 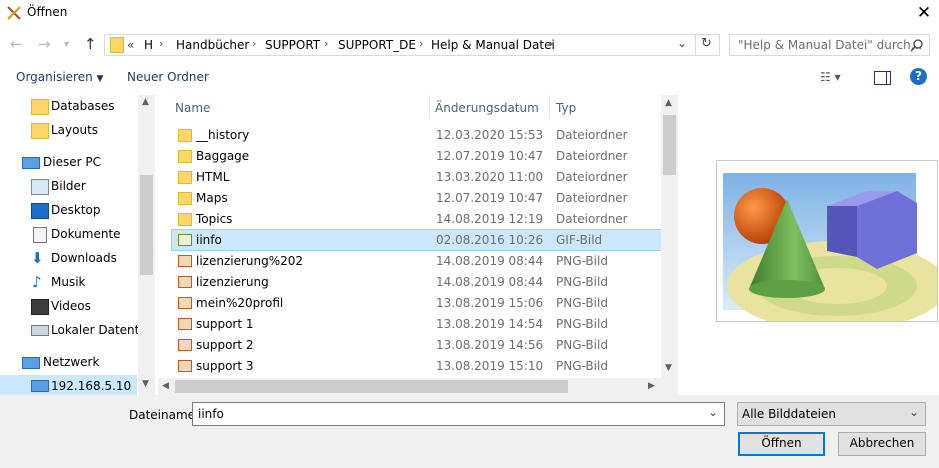 I want to click on filename-field: iinfo ⌄, so click(x=458, y=414).